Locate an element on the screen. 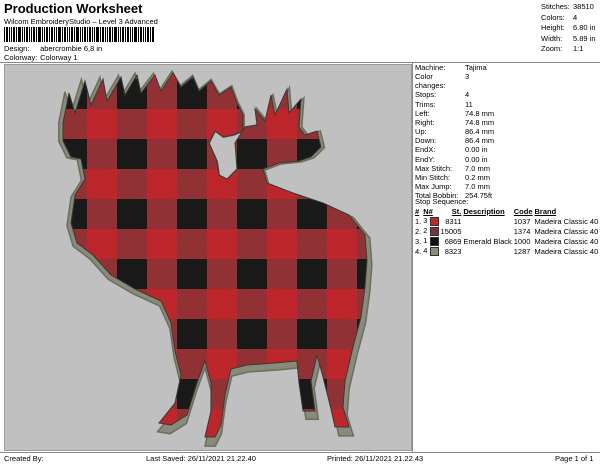  info-value: 4 is located at coordinates (467, 95).